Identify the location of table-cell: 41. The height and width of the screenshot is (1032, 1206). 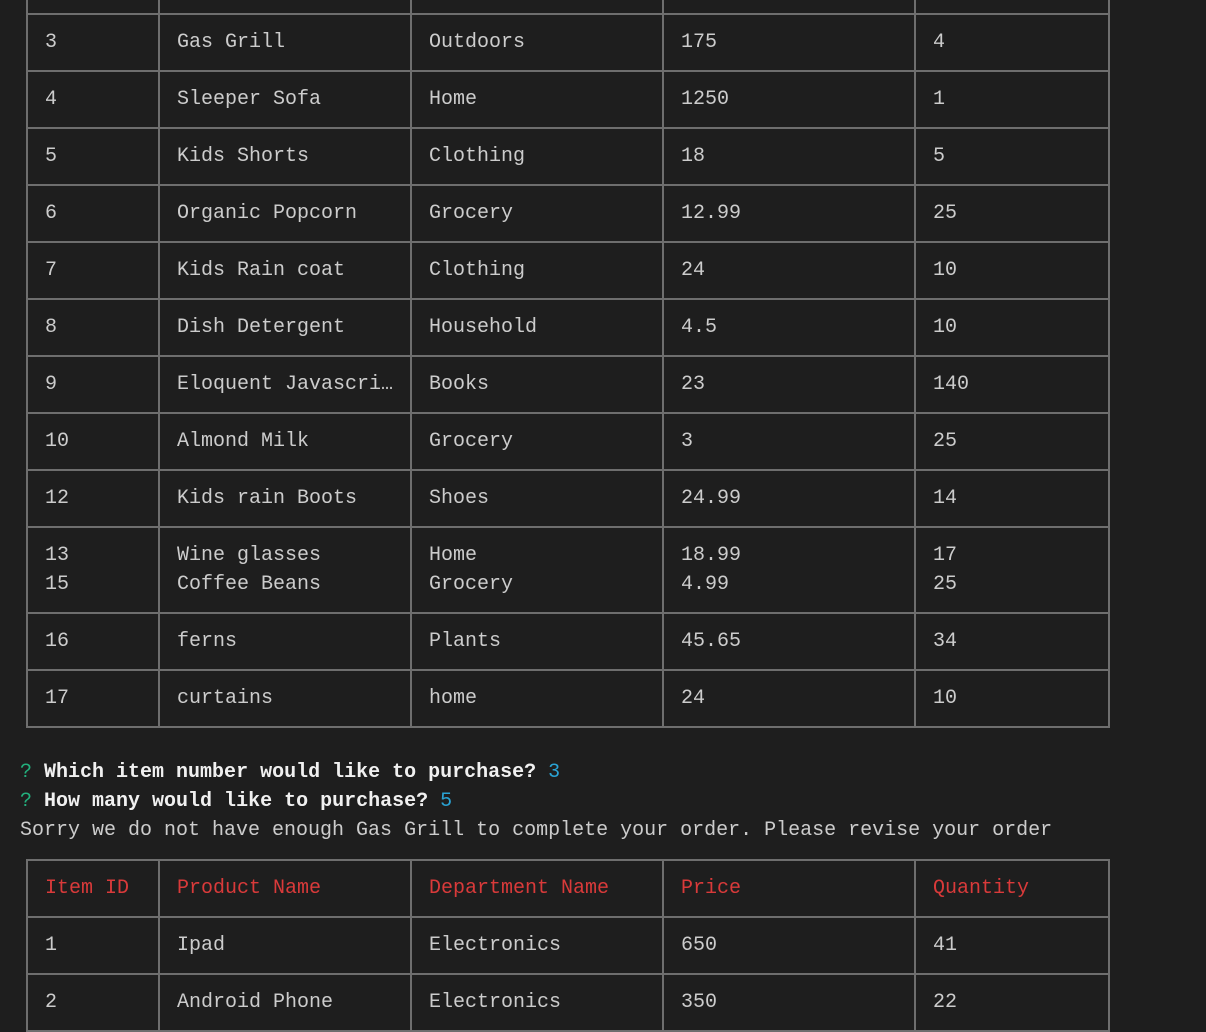
(1012, 945).